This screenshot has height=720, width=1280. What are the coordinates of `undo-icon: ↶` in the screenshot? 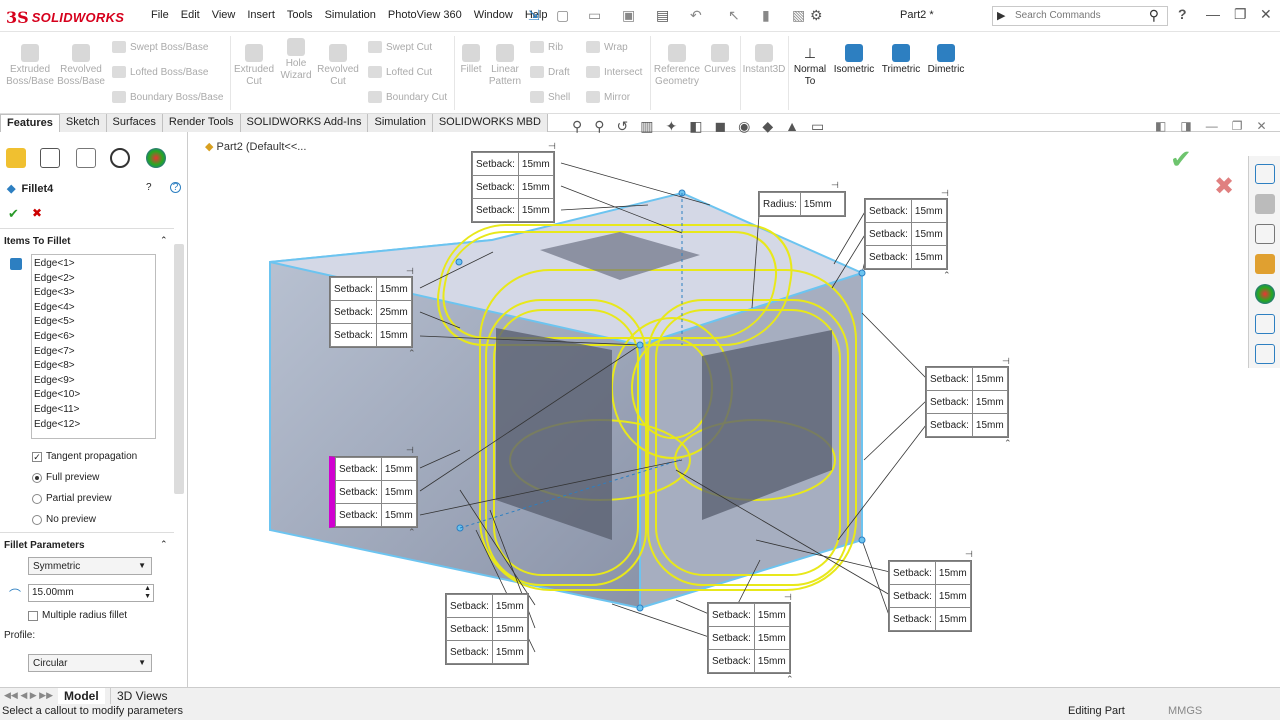 It's located at (696, 16).